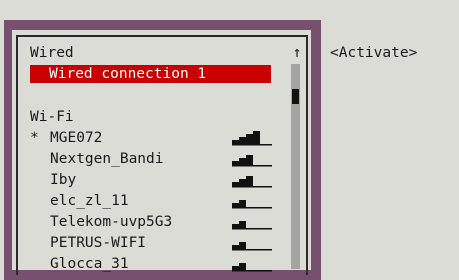  I want to click on wifi-ssid: Iby, so click(63, 180).